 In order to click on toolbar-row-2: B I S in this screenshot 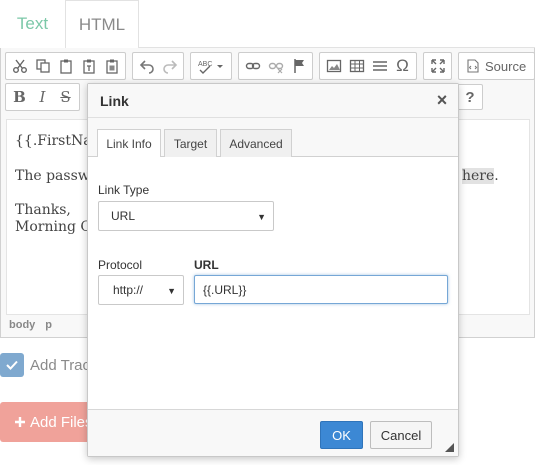, I will do `click(42, 97)`.